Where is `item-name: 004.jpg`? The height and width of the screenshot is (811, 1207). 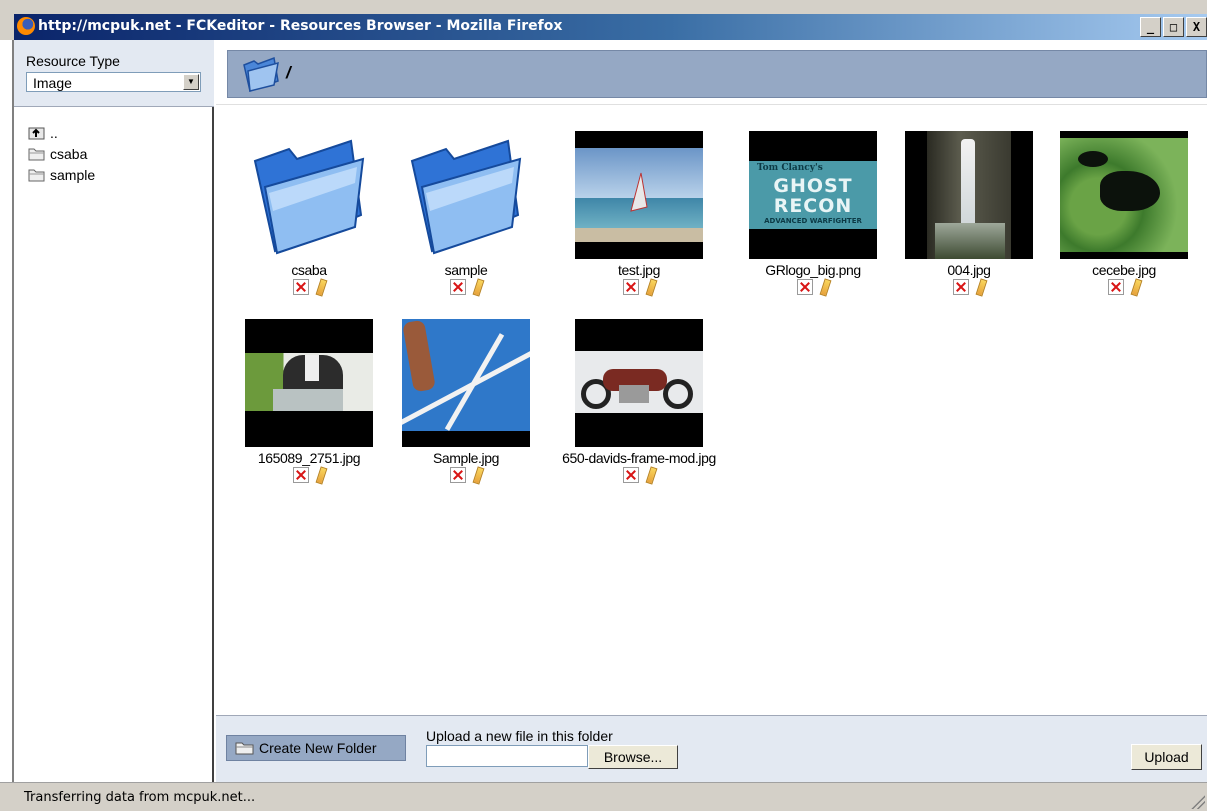 item-name: 004.jpg is located at coordinates (969, 270).